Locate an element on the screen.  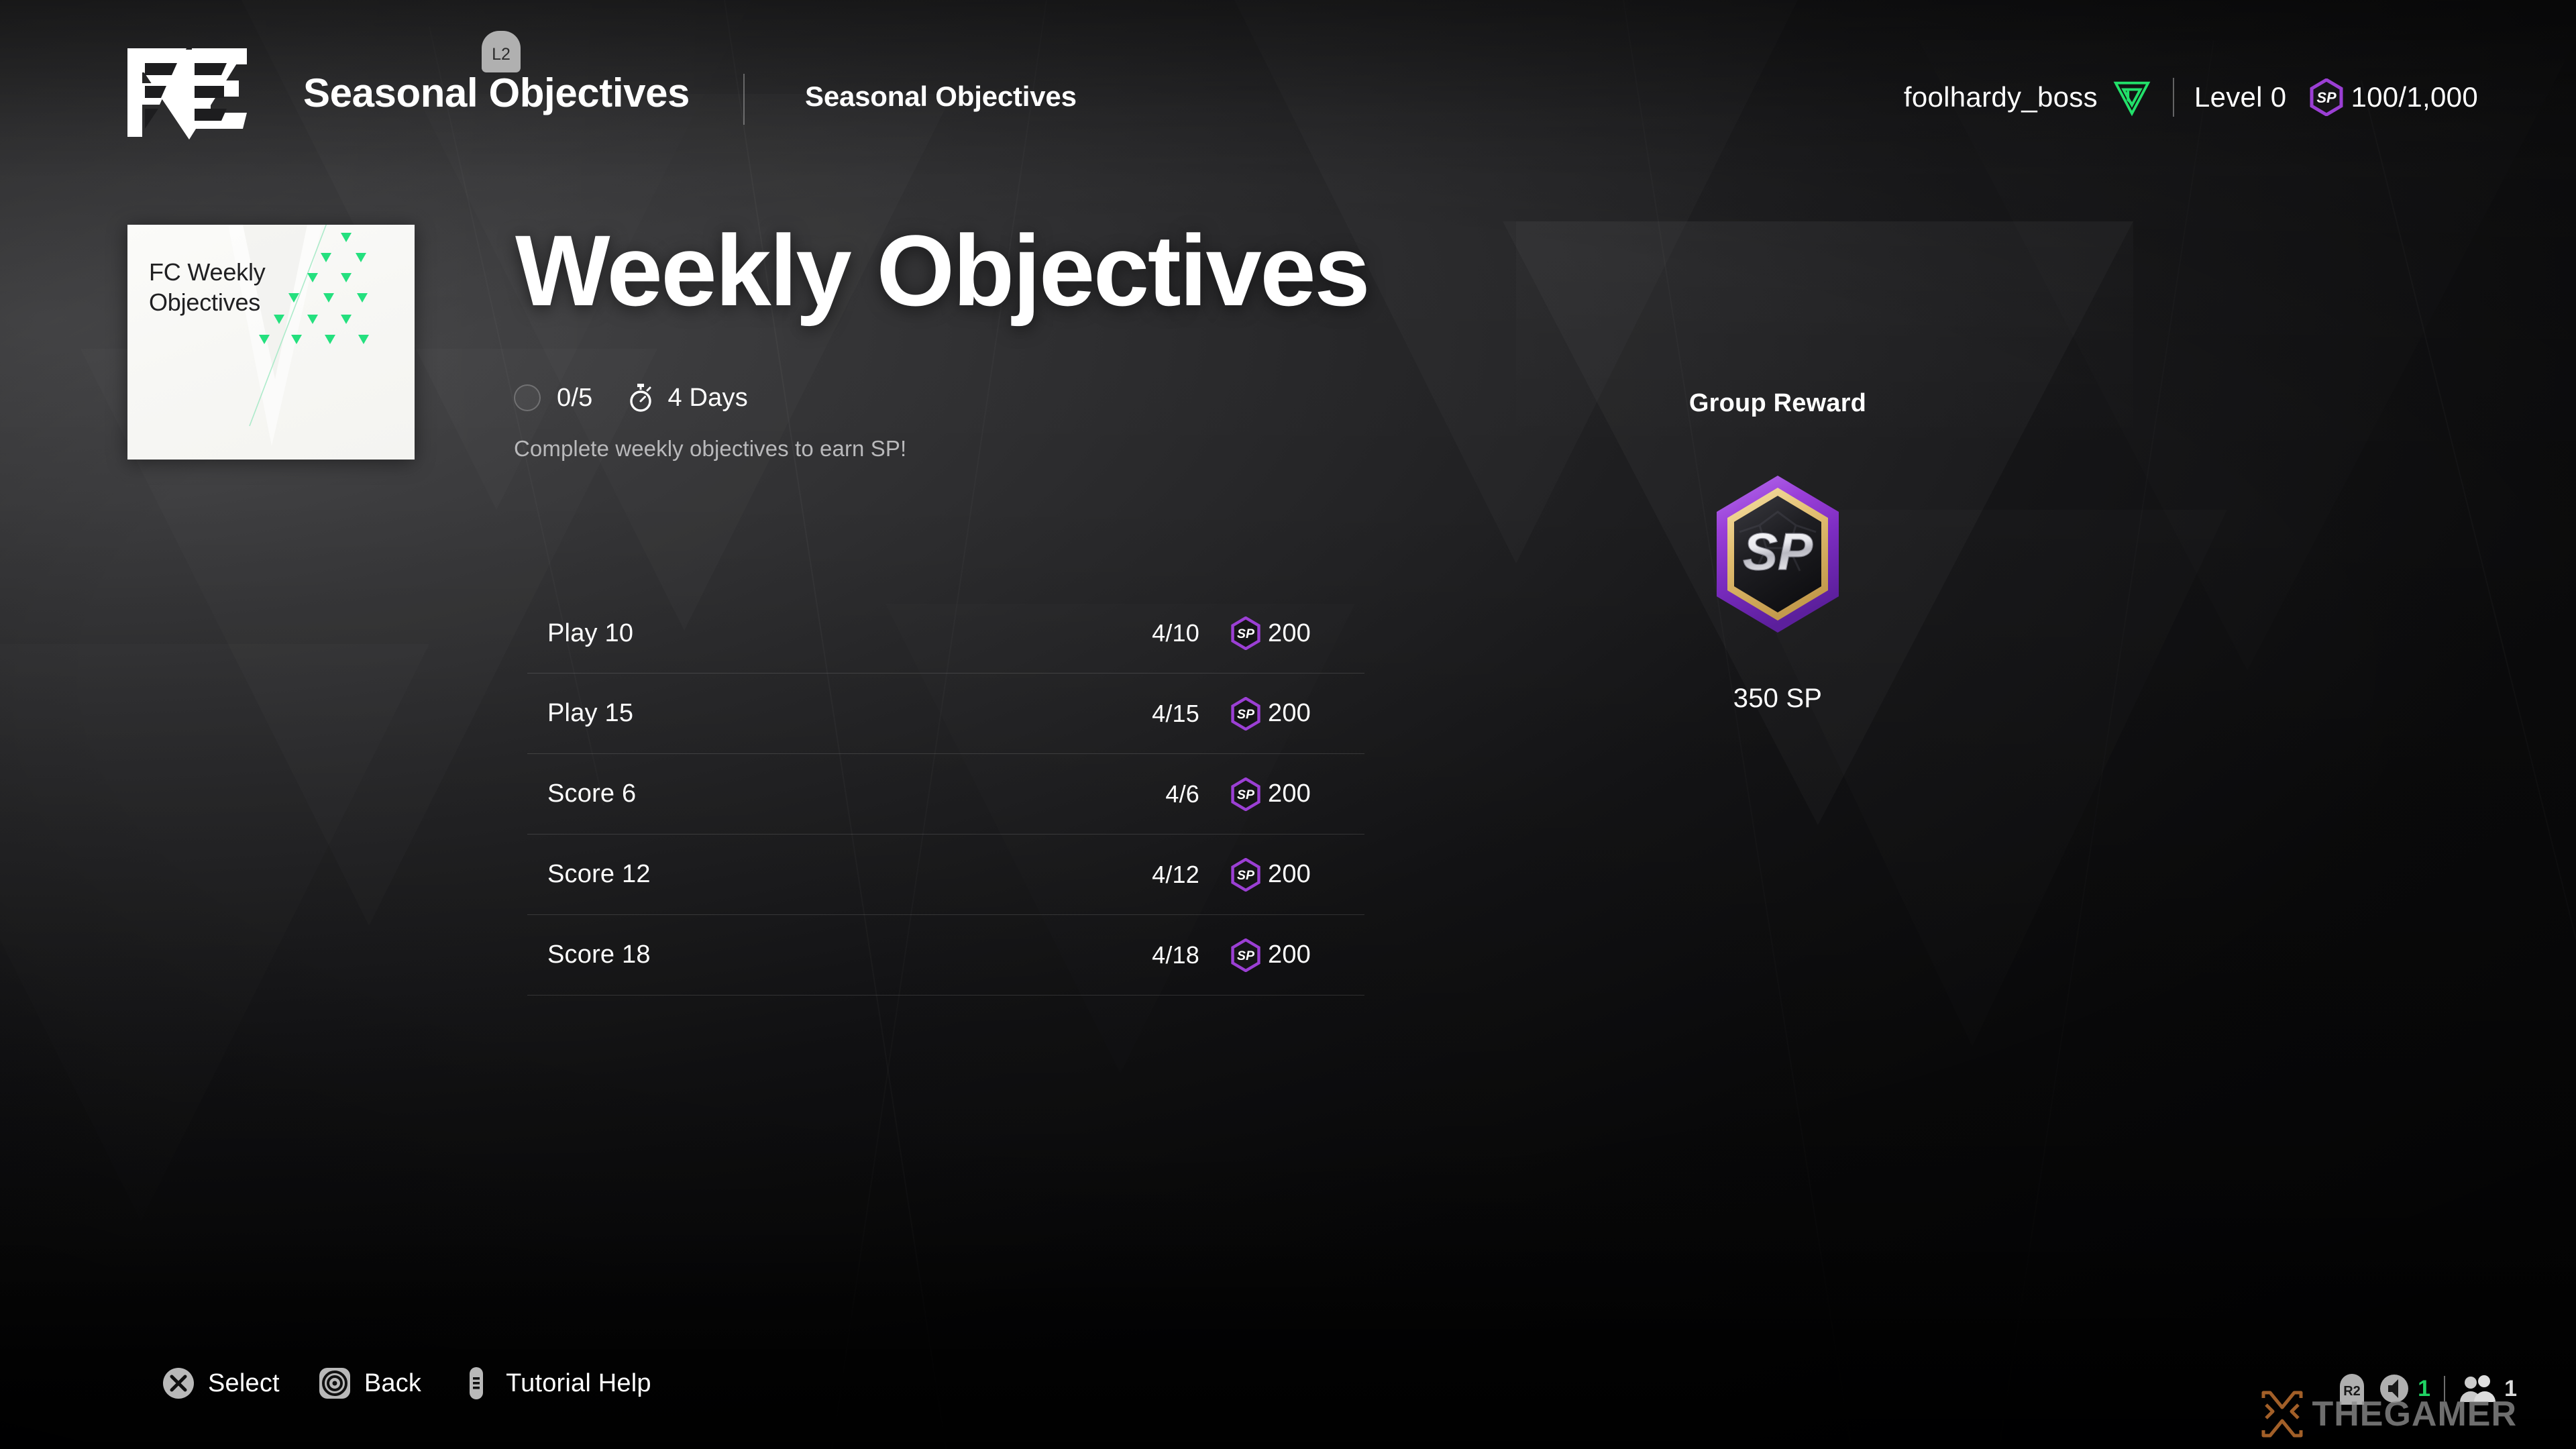
prompt-tutorial-help: Tutorial Help is located at coordinates (555, 1383).